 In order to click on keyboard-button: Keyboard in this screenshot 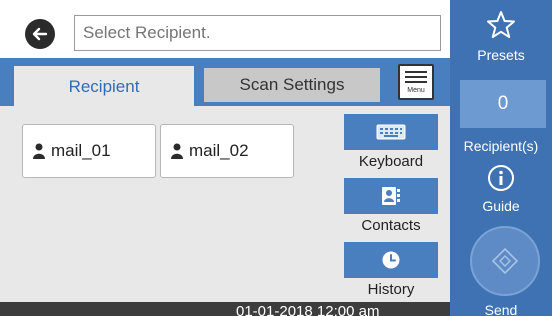, I will do `click(391, 142)`.